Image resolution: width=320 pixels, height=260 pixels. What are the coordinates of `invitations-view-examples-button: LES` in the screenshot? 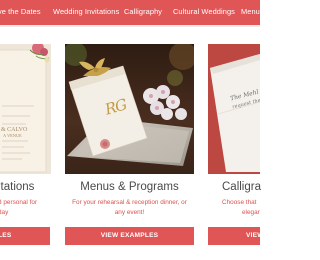 It's located at (25, 236).